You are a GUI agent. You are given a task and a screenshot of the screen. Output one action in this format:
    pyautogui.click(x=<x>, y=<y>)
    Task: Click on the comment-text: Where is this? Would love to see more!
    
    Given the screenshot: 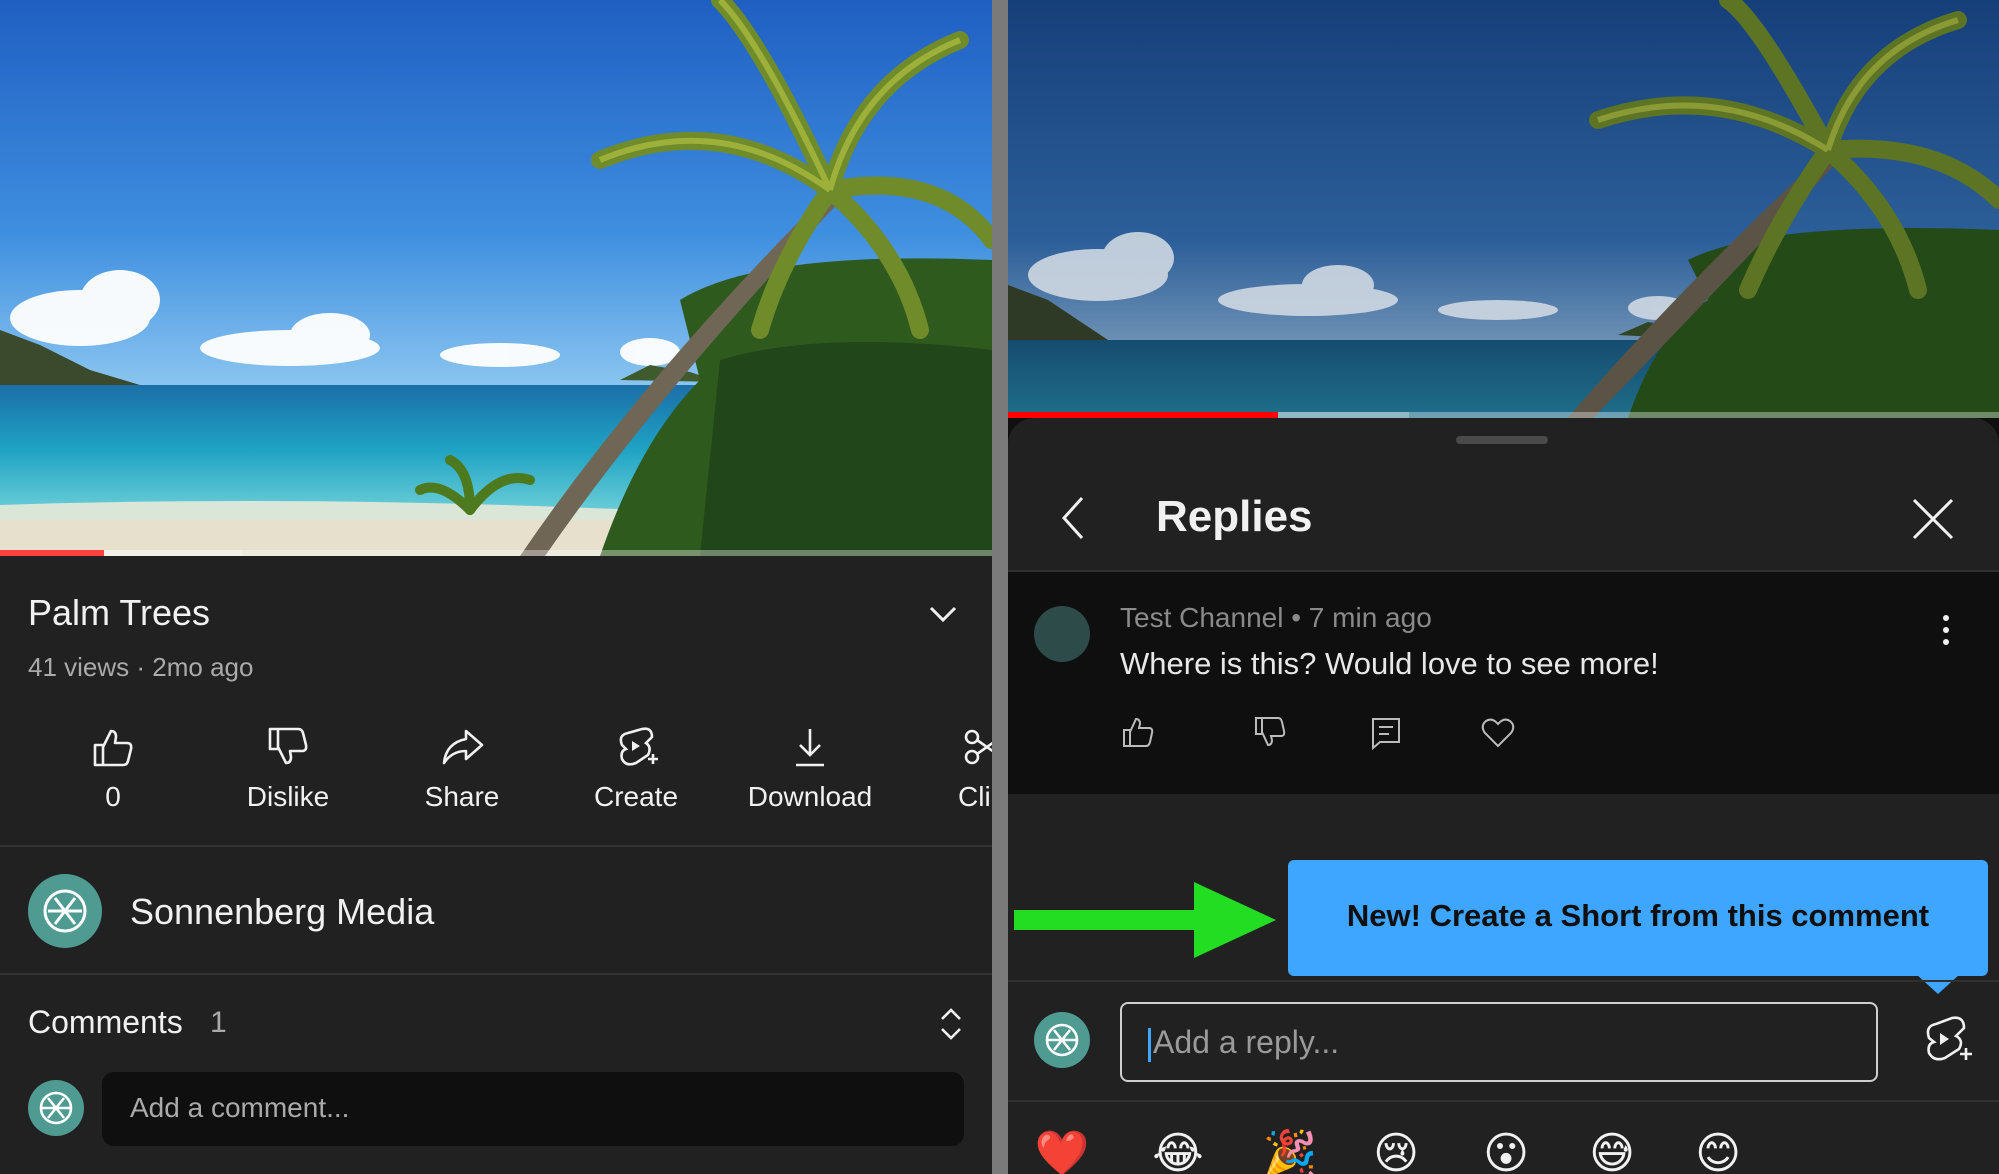 What is the action you would take?
    pyautogui.click(x=1389, y=663)
    